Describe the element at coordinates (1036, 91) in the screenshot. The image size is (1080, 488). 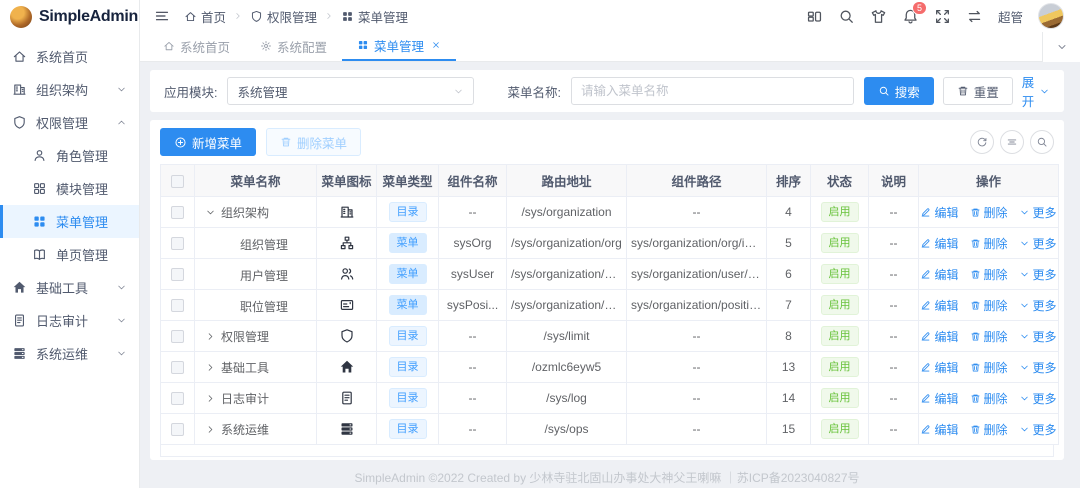
I see `expand-filter-link: 展开` at that location.